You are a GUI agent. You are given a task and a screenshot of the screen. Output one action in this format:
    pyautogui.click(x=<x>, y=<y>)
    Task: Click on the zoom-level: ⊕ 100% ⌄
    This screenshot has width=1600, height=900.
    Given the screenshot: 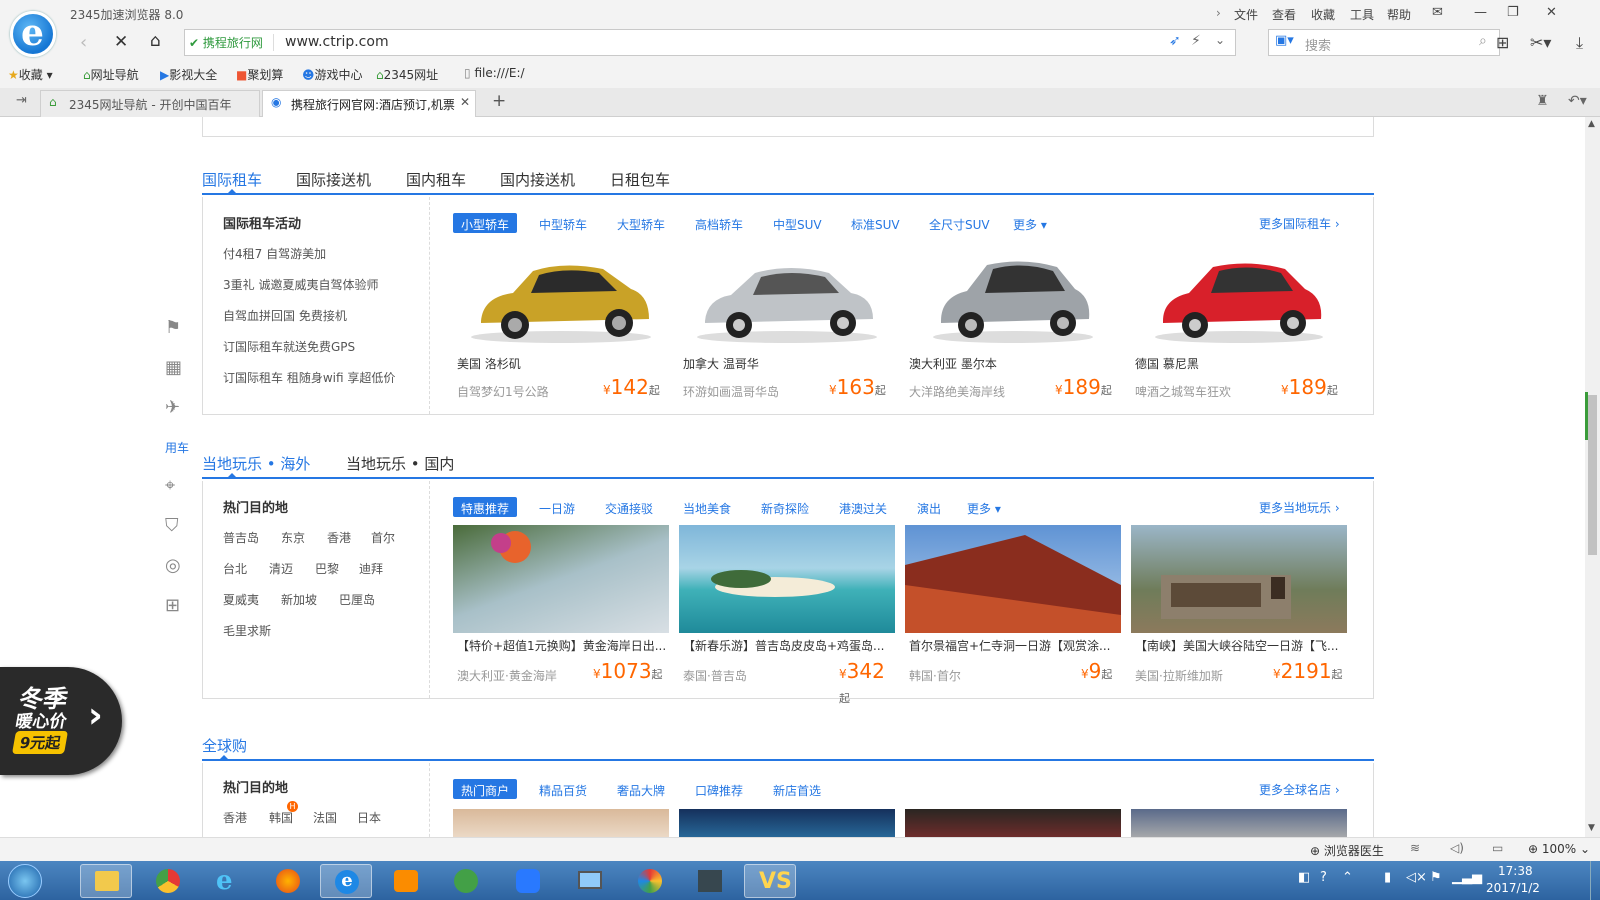 What is the action you would take?
    pyautogui.click(x=1559, y=849)
    